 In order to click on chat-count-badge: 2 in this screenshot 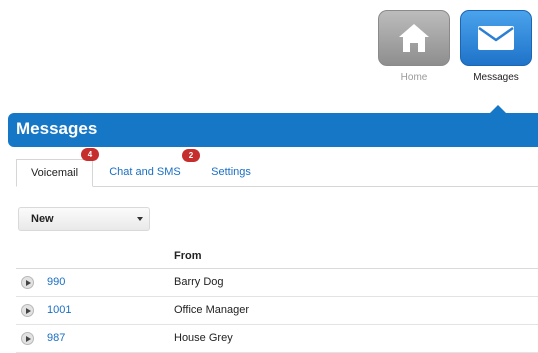, I will do `click(191, 155)`.